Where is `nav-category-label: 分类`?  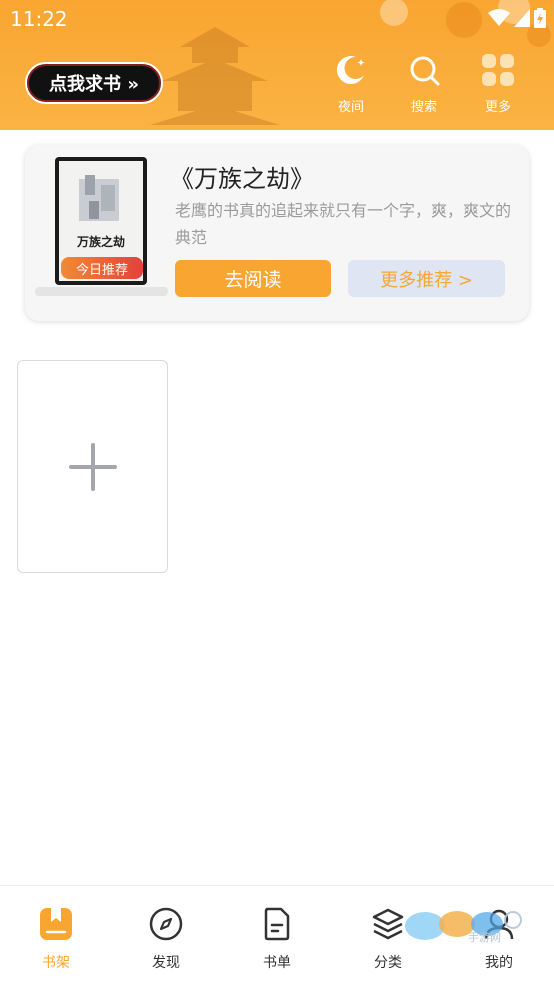
nav-category-label: 分类 is located at coordinates (388, 963).